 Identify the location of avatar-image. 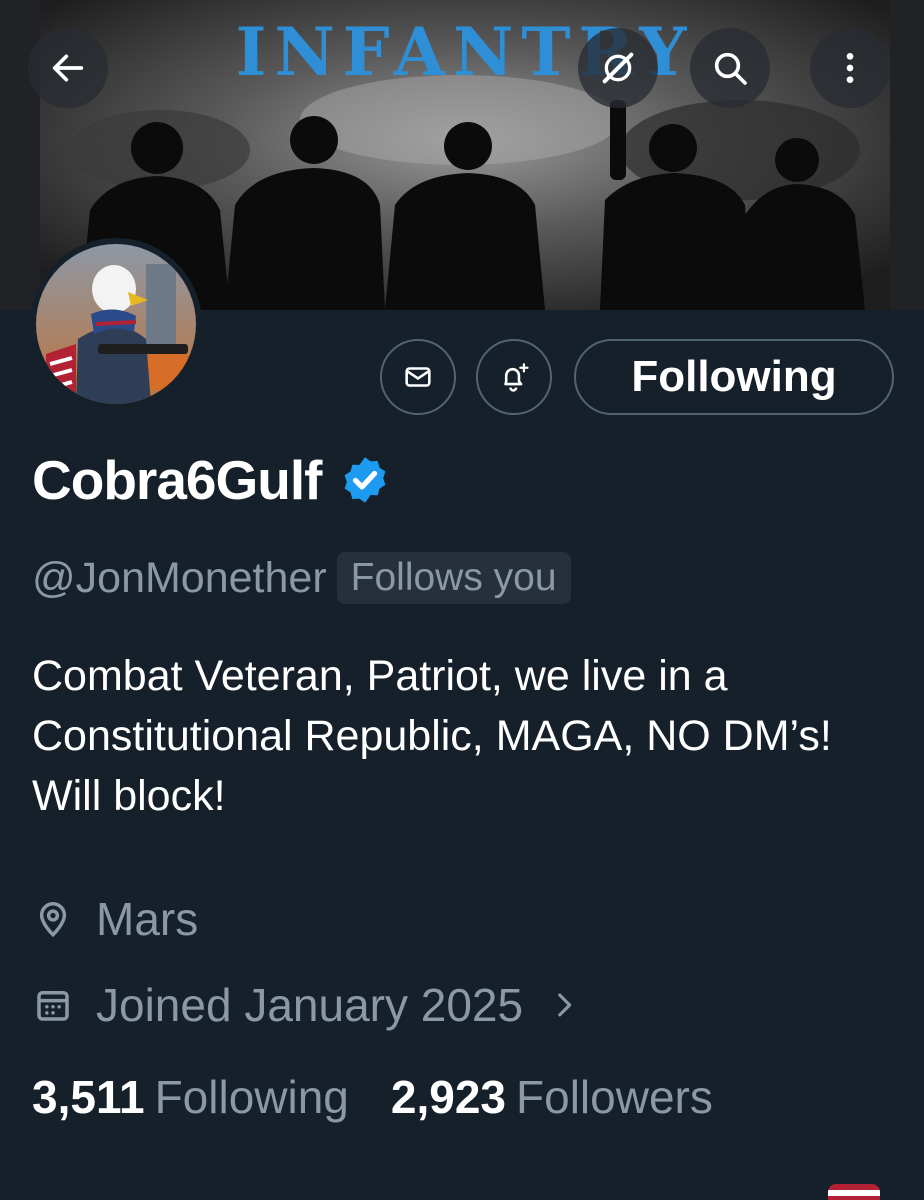
(116, 324).